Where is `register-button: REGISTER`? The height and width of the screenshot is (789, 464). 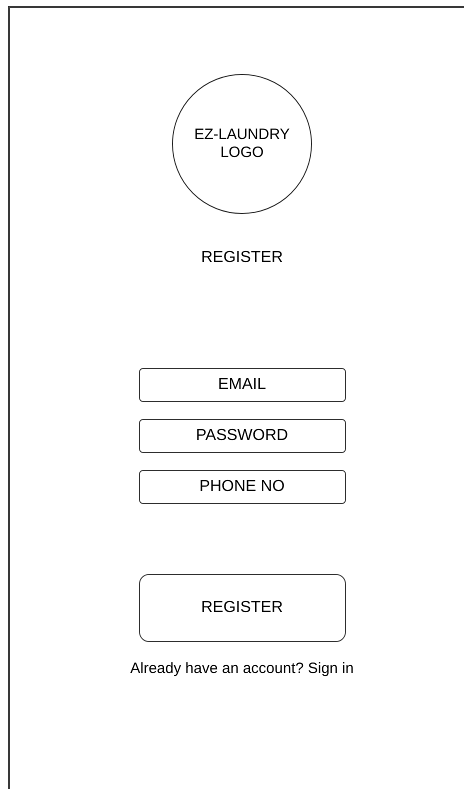 register-button: REGISTER is located at coordinates (242, 608).